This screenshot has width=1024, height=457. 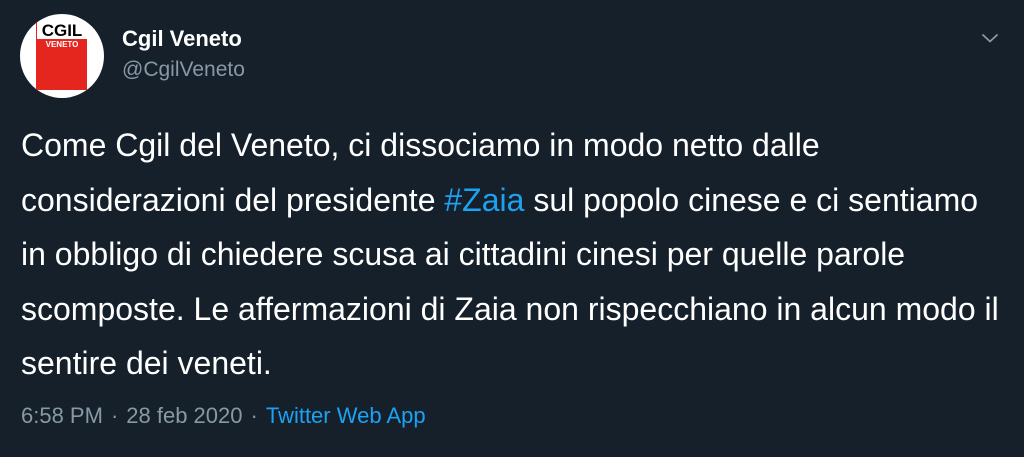 I want to click on tweet-date: 28 feb 2020, so click(x=184, y=415).